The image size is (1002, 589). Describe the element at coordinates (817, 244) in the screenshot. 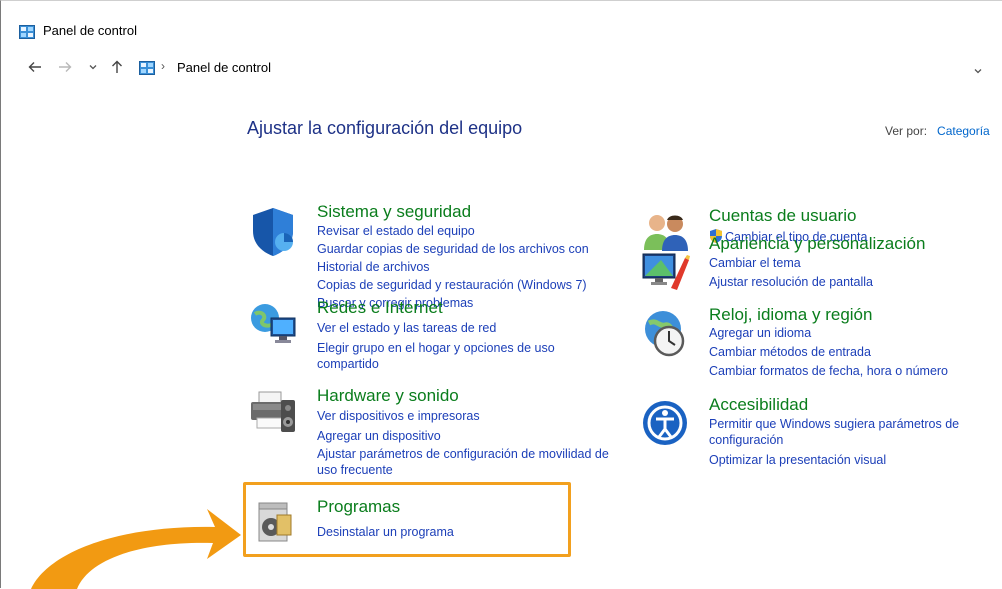

I see `category-title: Apariencia y personalización` at that location.